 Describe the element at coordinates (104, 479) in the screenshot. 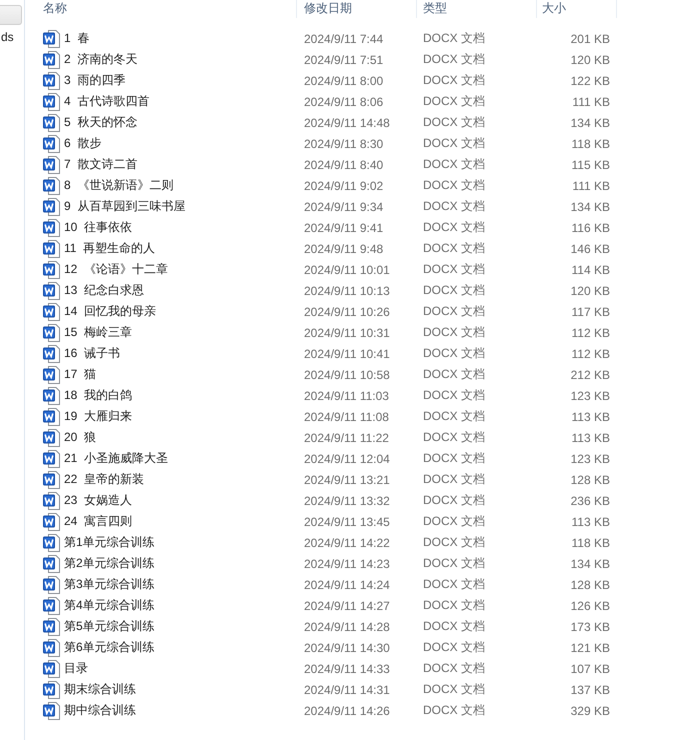

I see `file-name: 22 皇帝的新装` at that location.